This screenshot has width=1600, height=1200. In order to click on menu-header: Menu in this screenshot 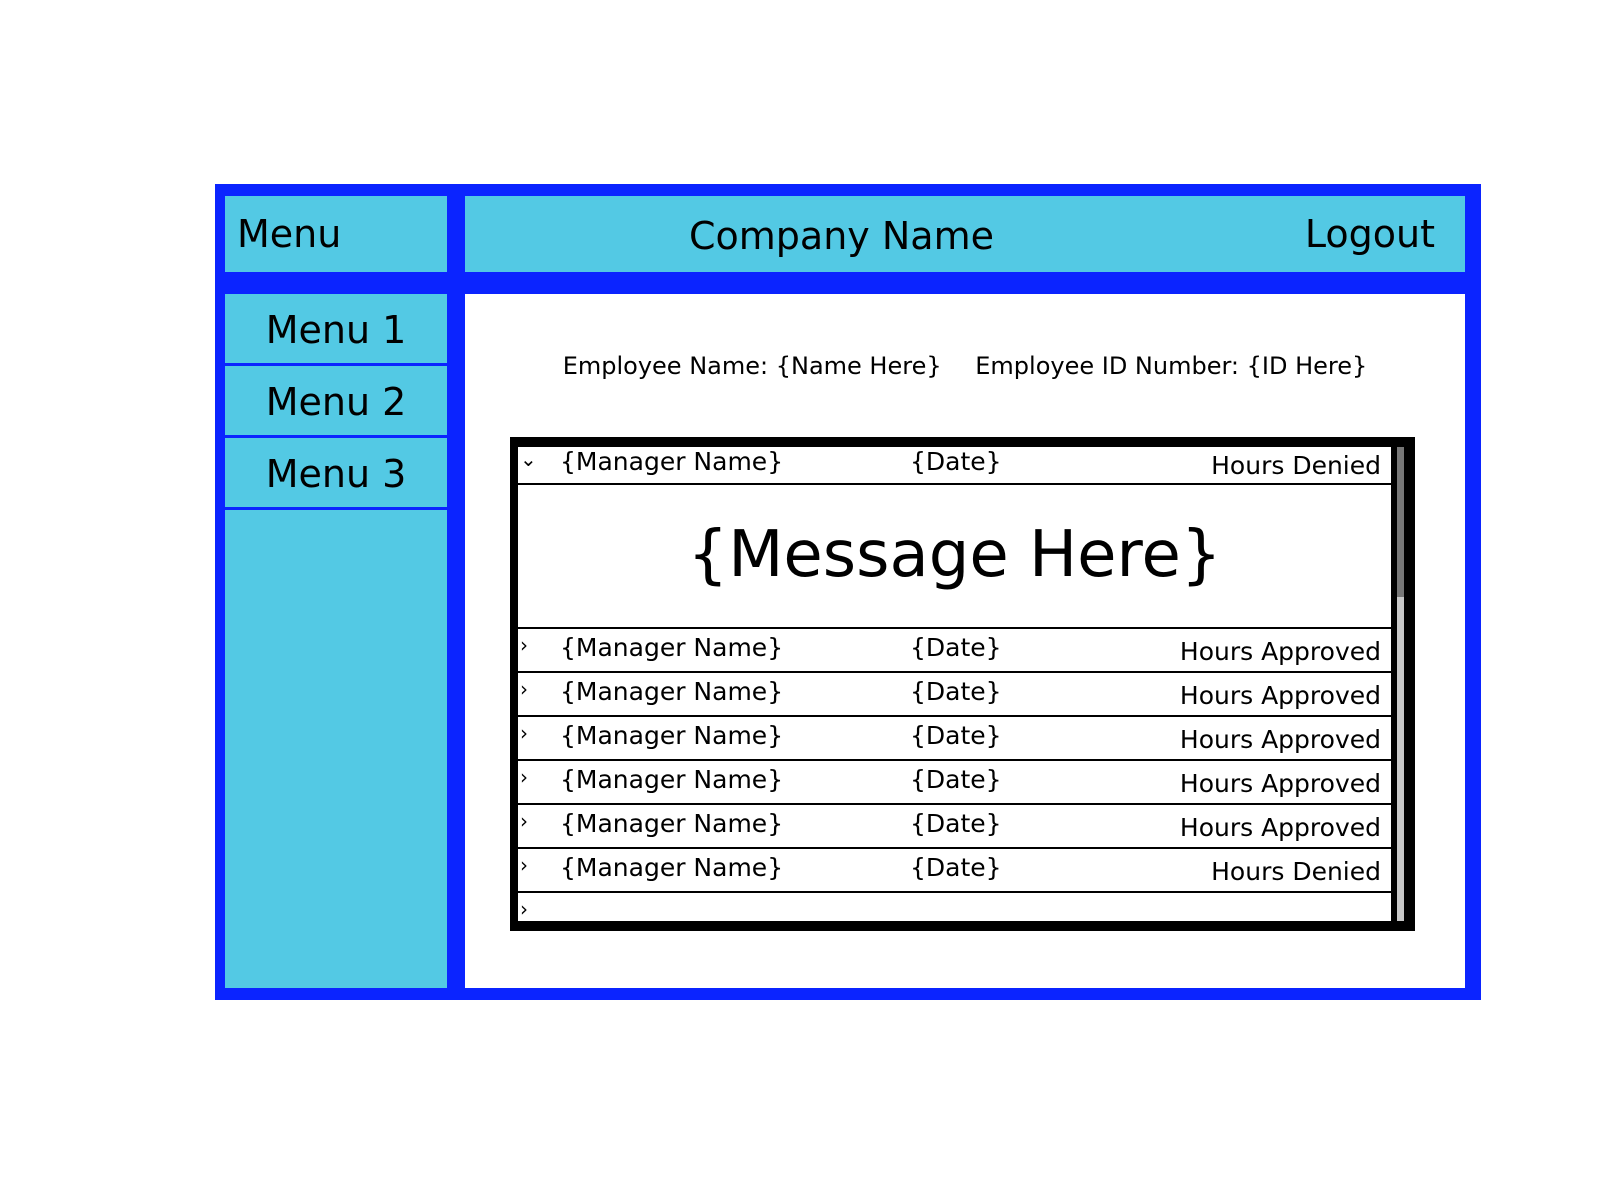, I will do `click(336, 234)`.